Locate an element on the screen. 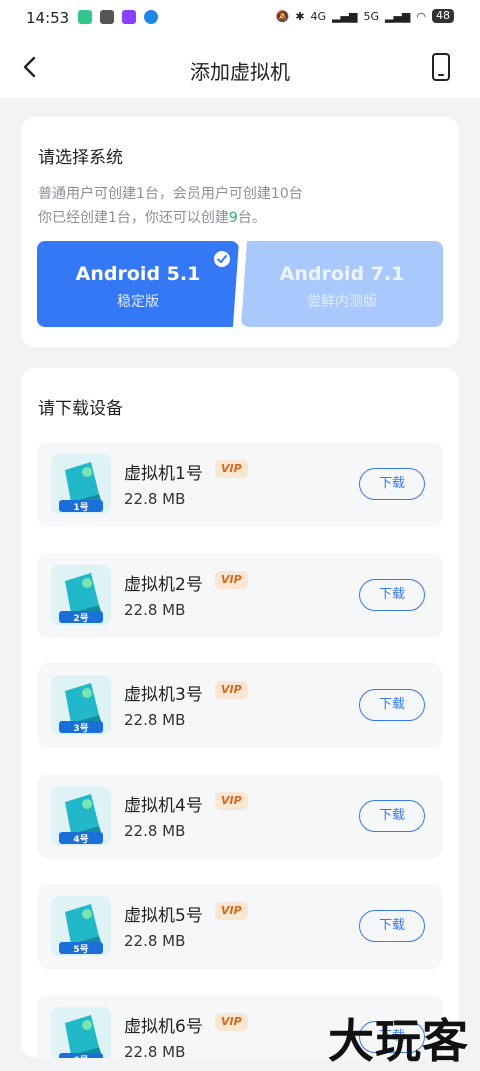 Image resolution: width=480 pixels, height=1071 pixels. status-bar: 14:53 🔕 ✱ 4G ▂▄▆ 5G ▂▄▆ ◠ 48 is located at coordinates (240, 18).